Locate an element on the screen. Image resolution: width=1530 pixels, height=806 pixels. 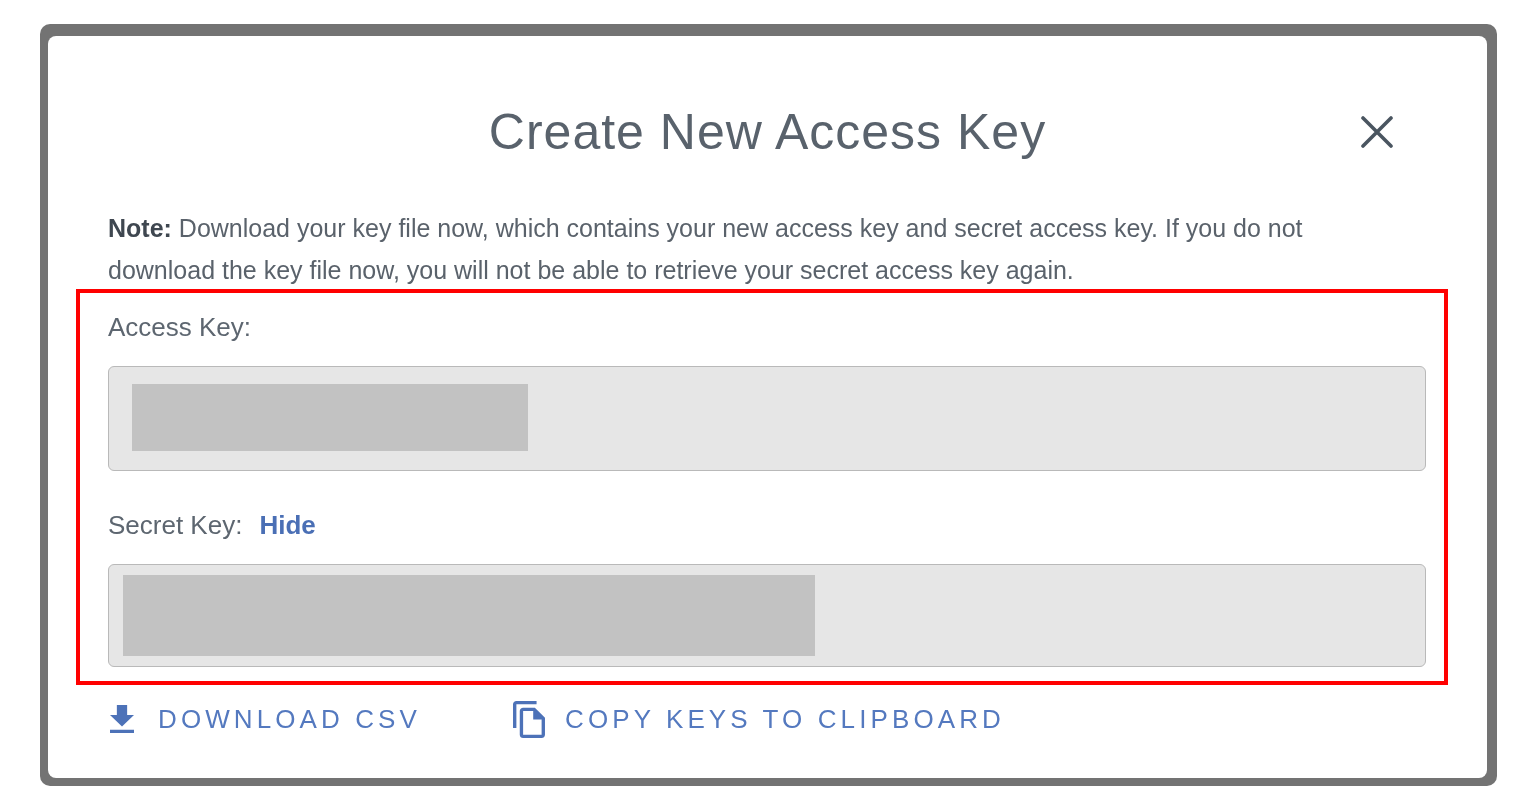
copy-button: COPY KEYS TO CLIPBOARD is located at coordinates (759, 719).